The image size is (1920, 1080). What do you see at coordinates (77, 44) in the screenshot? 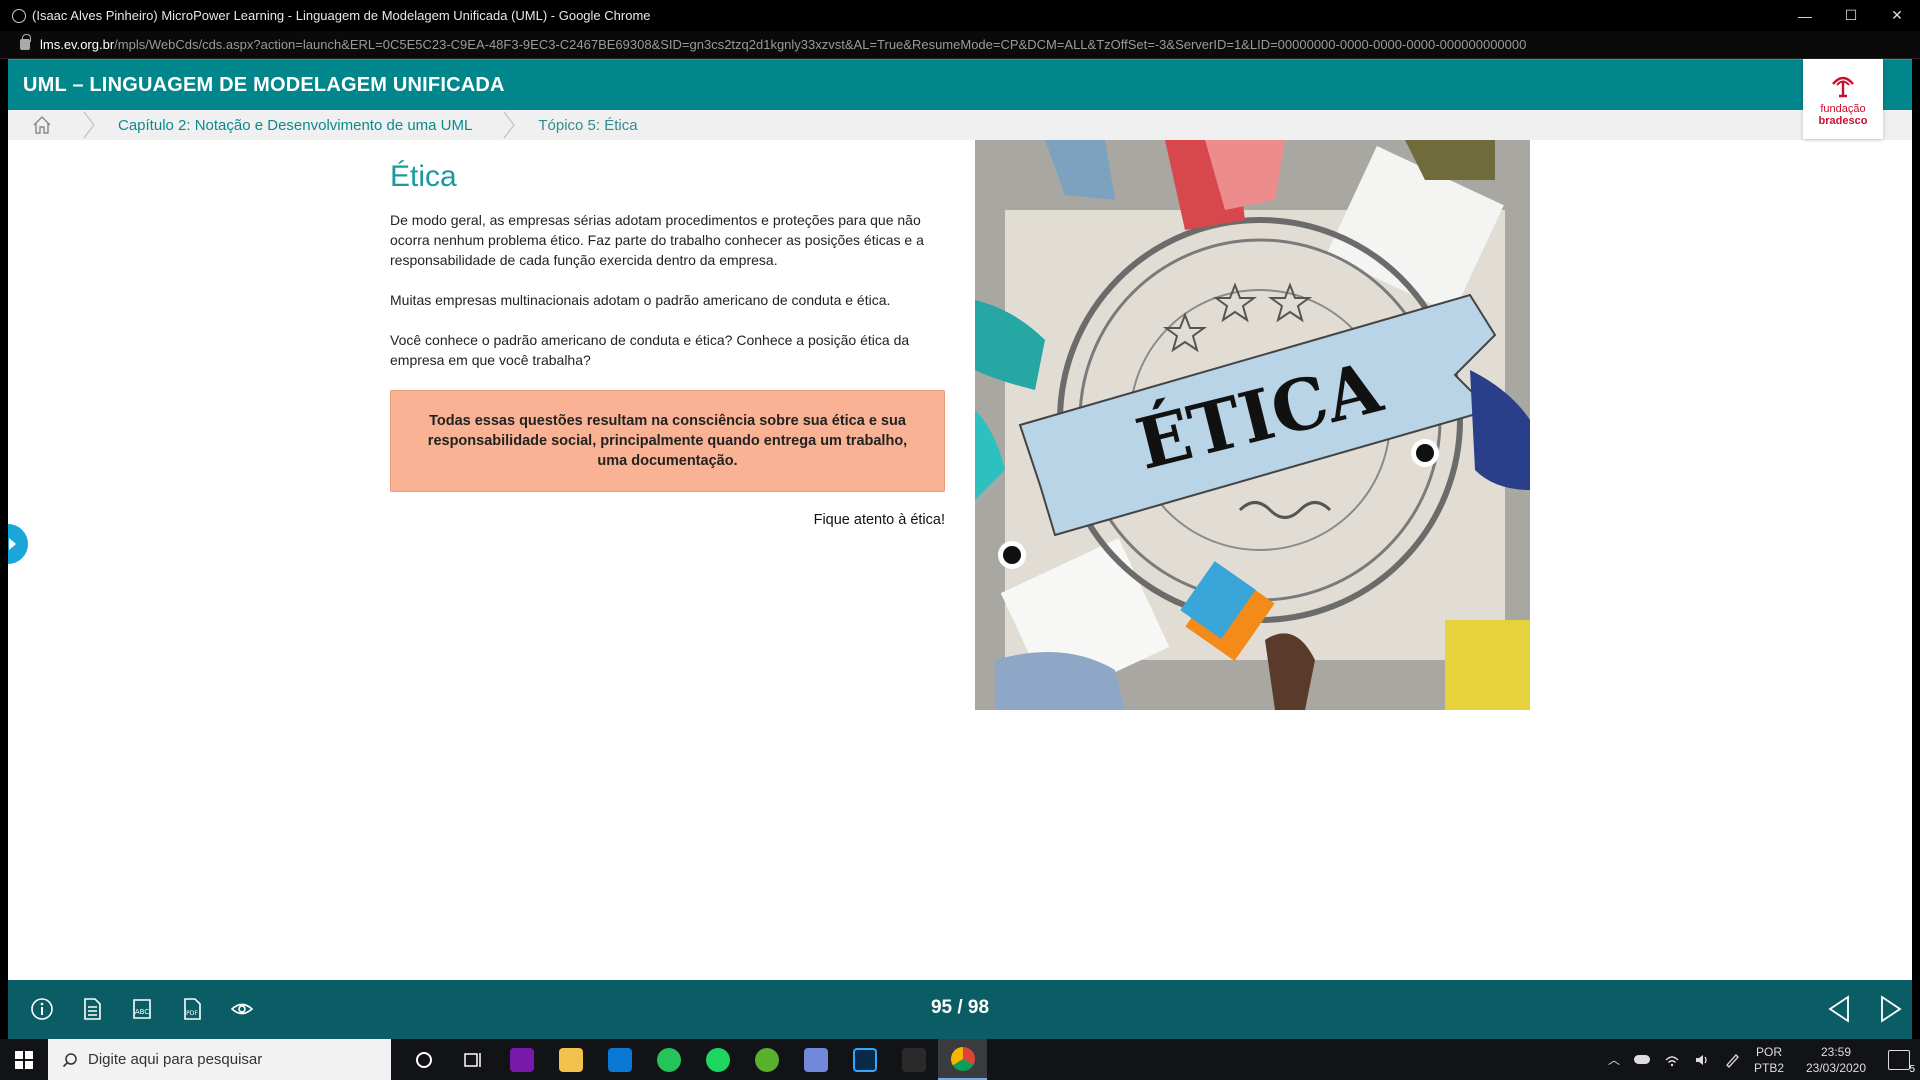
I see `url-domain: lms.ev.org.br` at bounding box center [77, 44].